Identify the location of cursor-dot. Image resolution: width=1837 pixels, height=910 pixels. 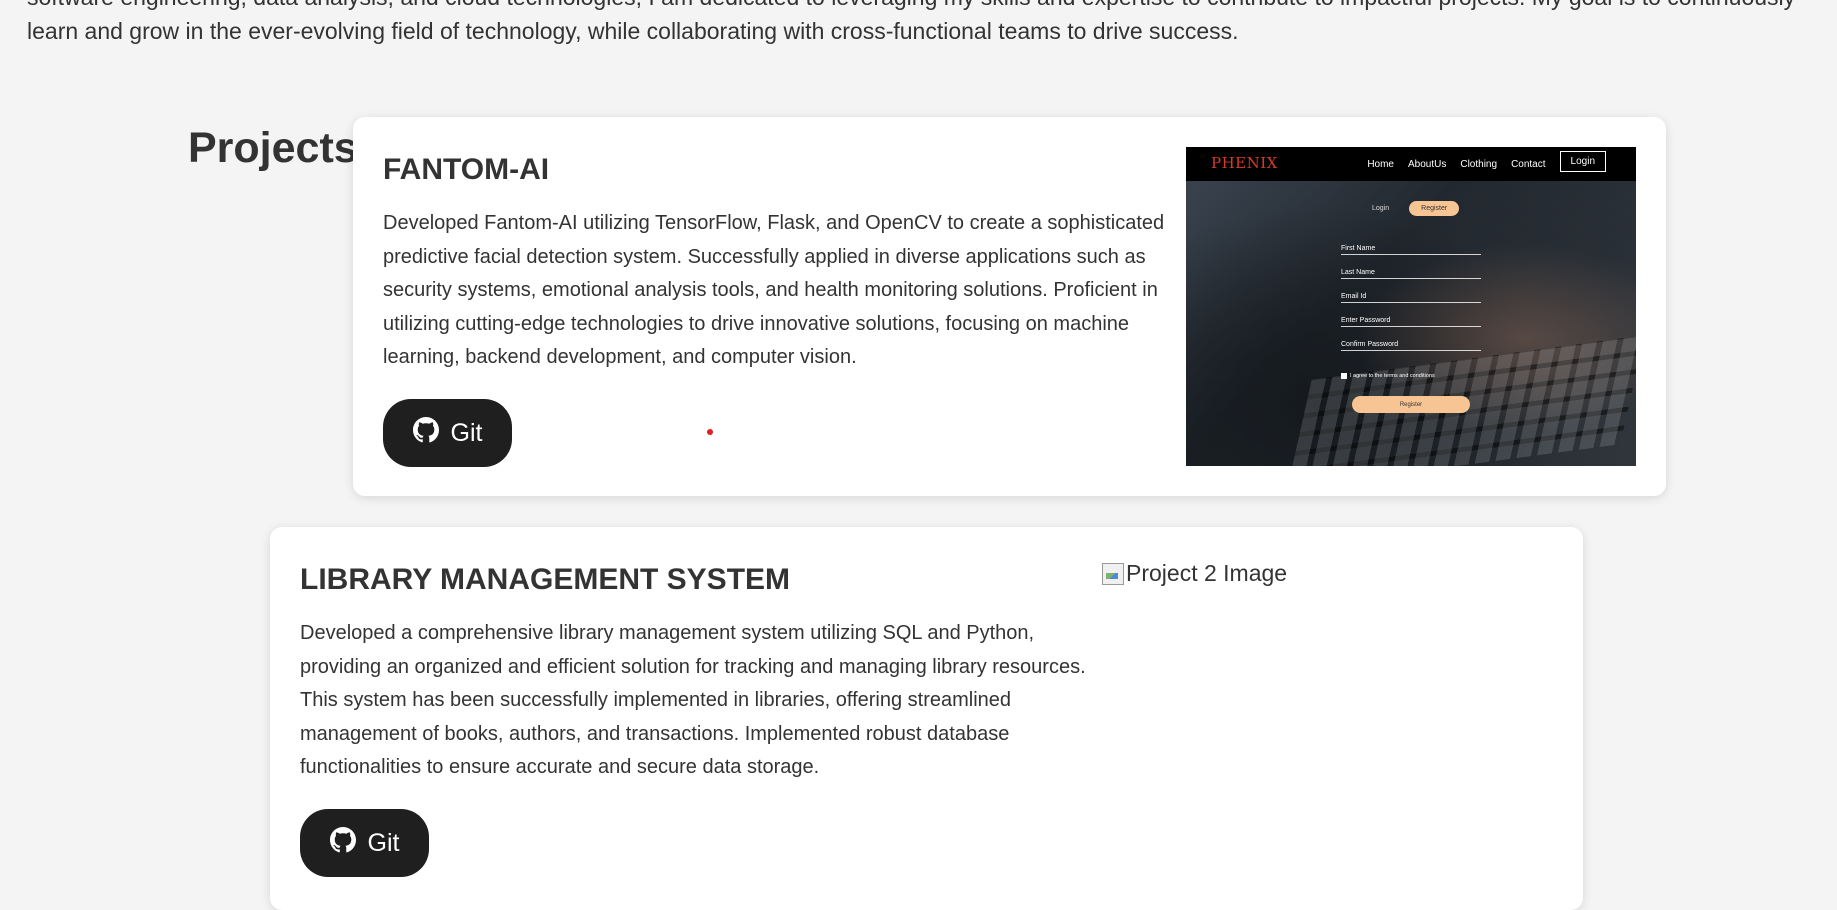
(710, 432).